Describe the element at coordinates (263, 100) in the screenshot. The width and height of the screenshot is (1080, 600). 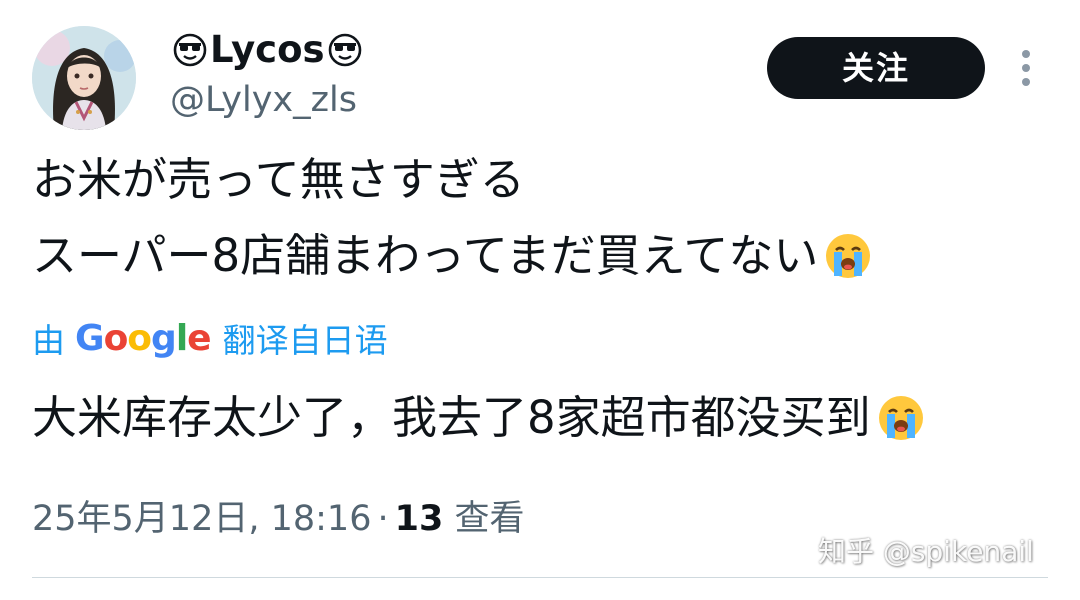
I see `user-handle: @Lylyx_zls` at that location.